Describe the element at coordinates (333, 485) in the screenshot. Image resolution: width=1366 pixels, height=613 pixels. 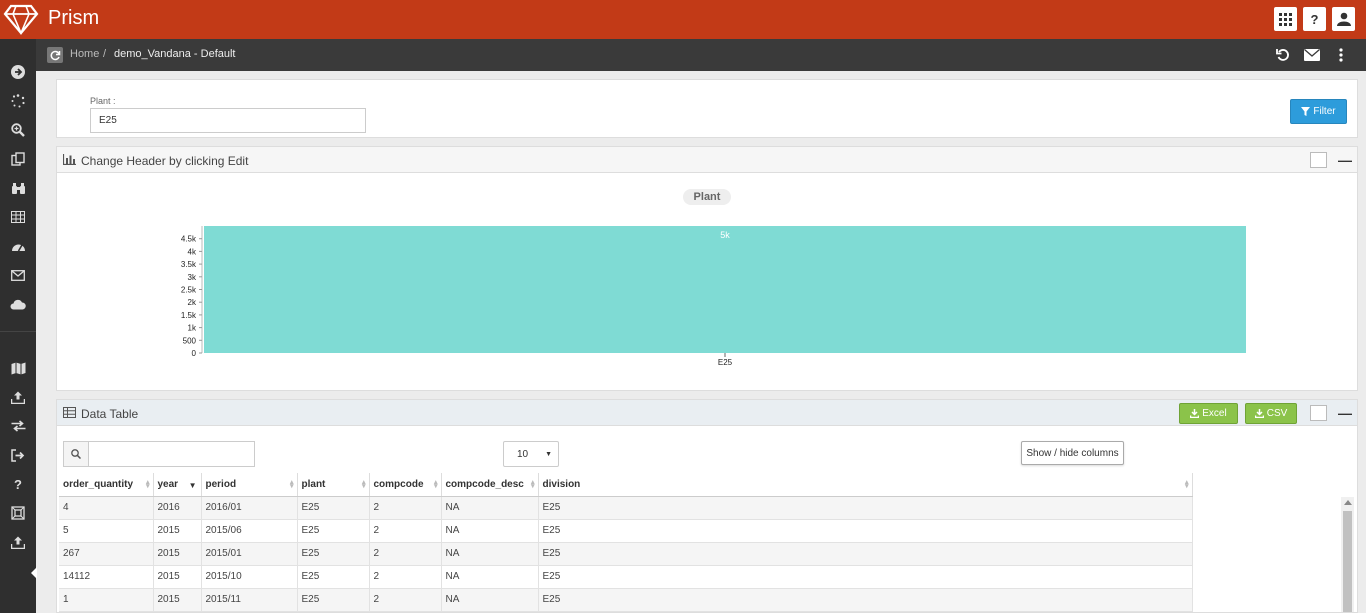
I see `column-header-plant: plant ▴ ▾` at that location.